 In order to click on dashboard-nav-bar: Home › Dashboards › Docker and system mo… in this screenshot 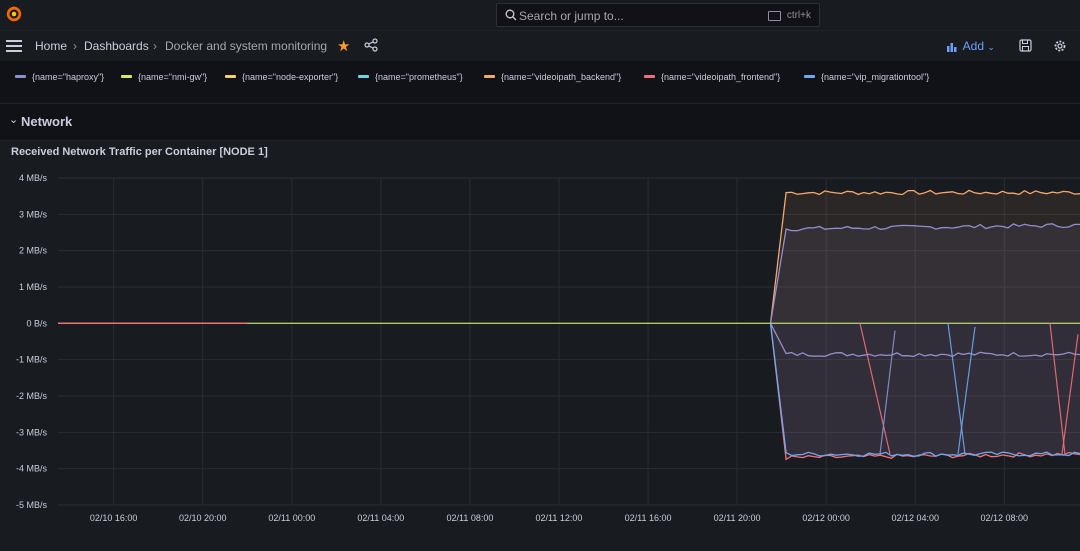, I will do `click(540, 46)`.